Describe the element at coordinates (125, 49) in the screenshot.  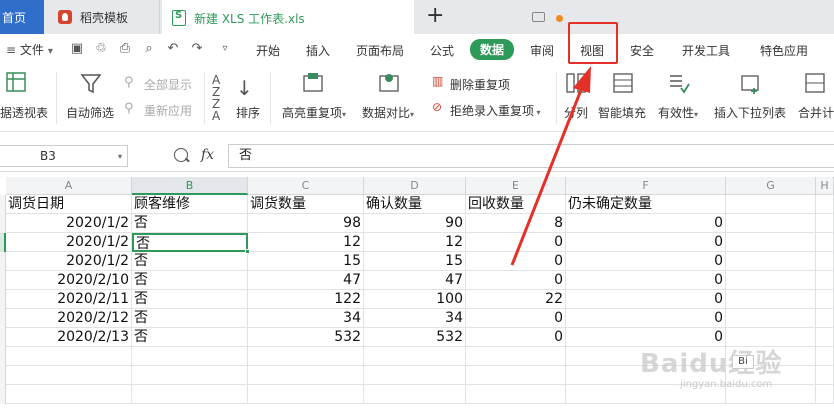
I see `print-icon: ⎙` at that location.